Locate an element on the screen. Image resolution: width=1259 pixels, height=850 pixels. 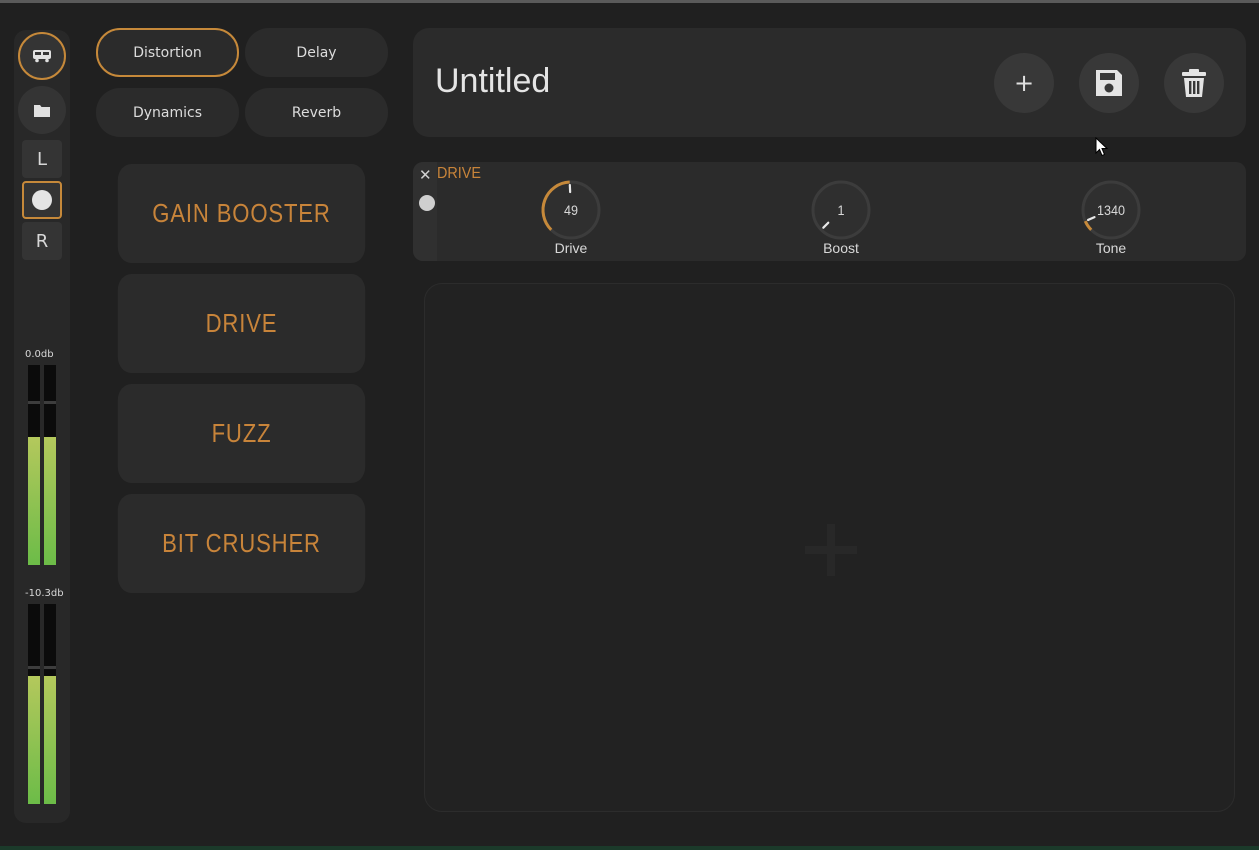
bus-button is located at coordinates (42, 56).